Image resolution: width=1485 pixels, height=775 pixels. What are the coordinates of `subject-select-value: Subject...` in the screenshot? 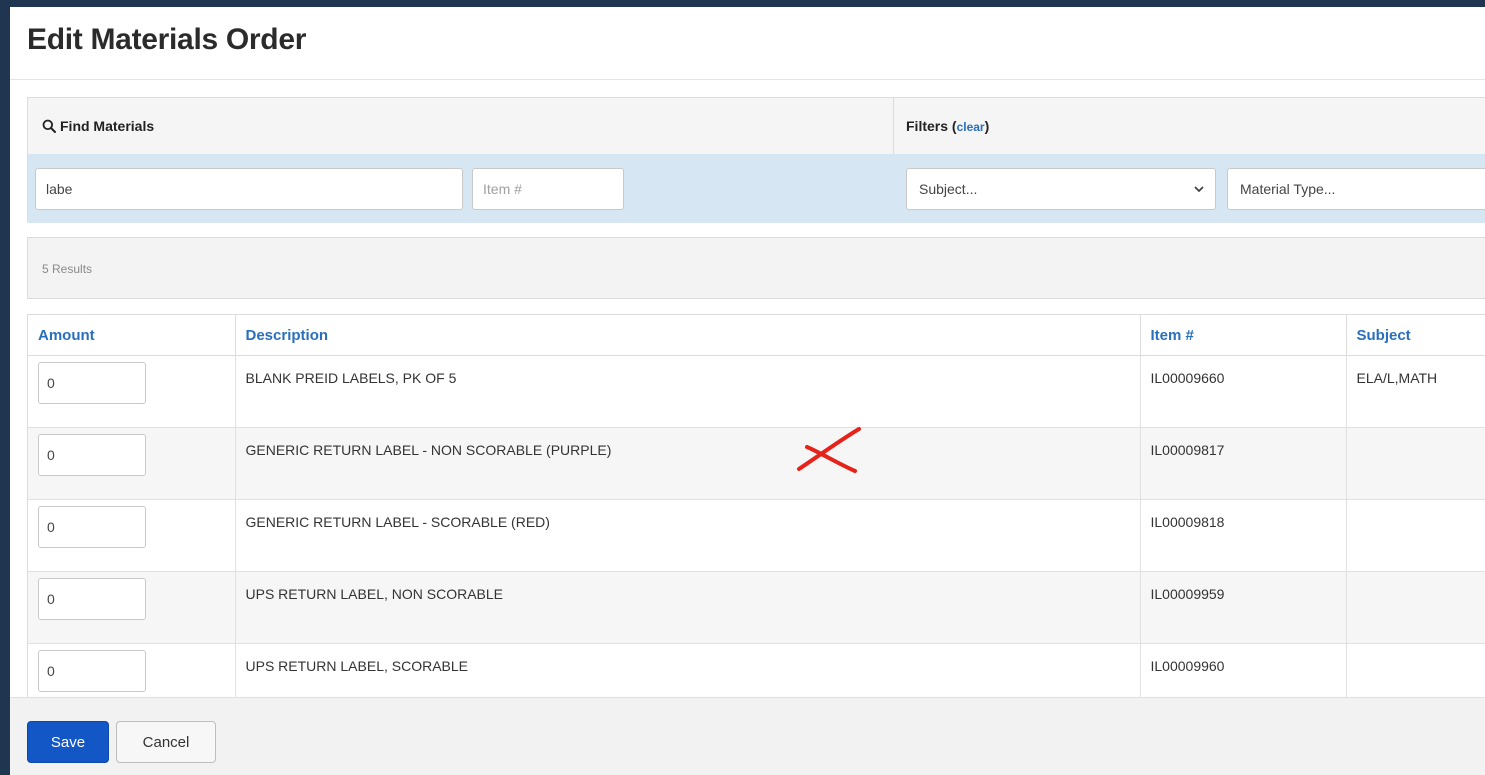 It's located at (948, 189).